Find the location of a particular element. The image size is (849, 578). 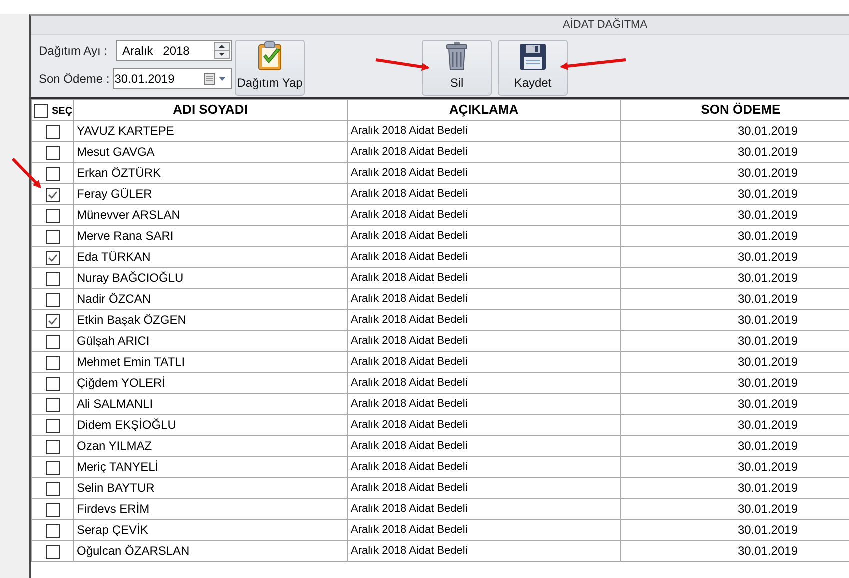

table-cell: Selin BAYTUR is located at coordinates (211, 488).